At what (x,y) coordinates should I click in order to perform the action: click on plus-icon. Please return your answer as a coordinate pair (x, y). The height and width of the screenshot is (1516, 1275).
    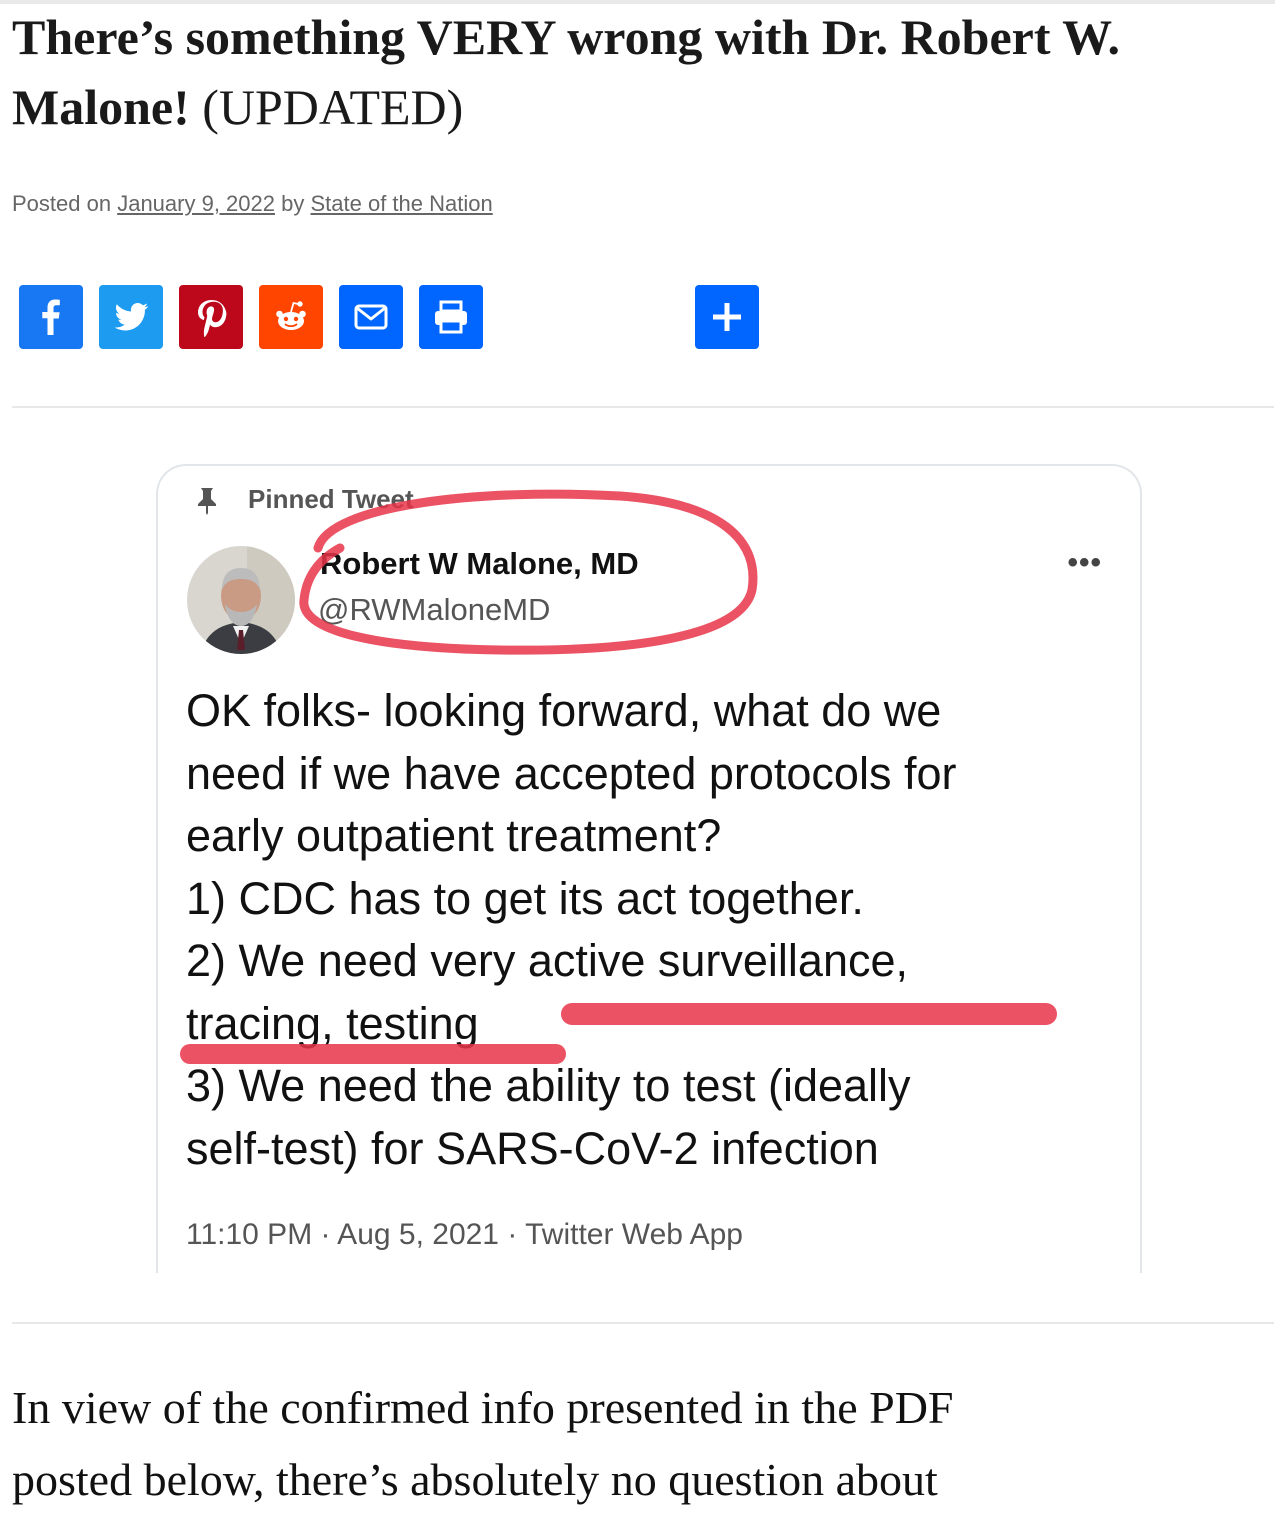
    Looking at the image, I should click on (727, 317).